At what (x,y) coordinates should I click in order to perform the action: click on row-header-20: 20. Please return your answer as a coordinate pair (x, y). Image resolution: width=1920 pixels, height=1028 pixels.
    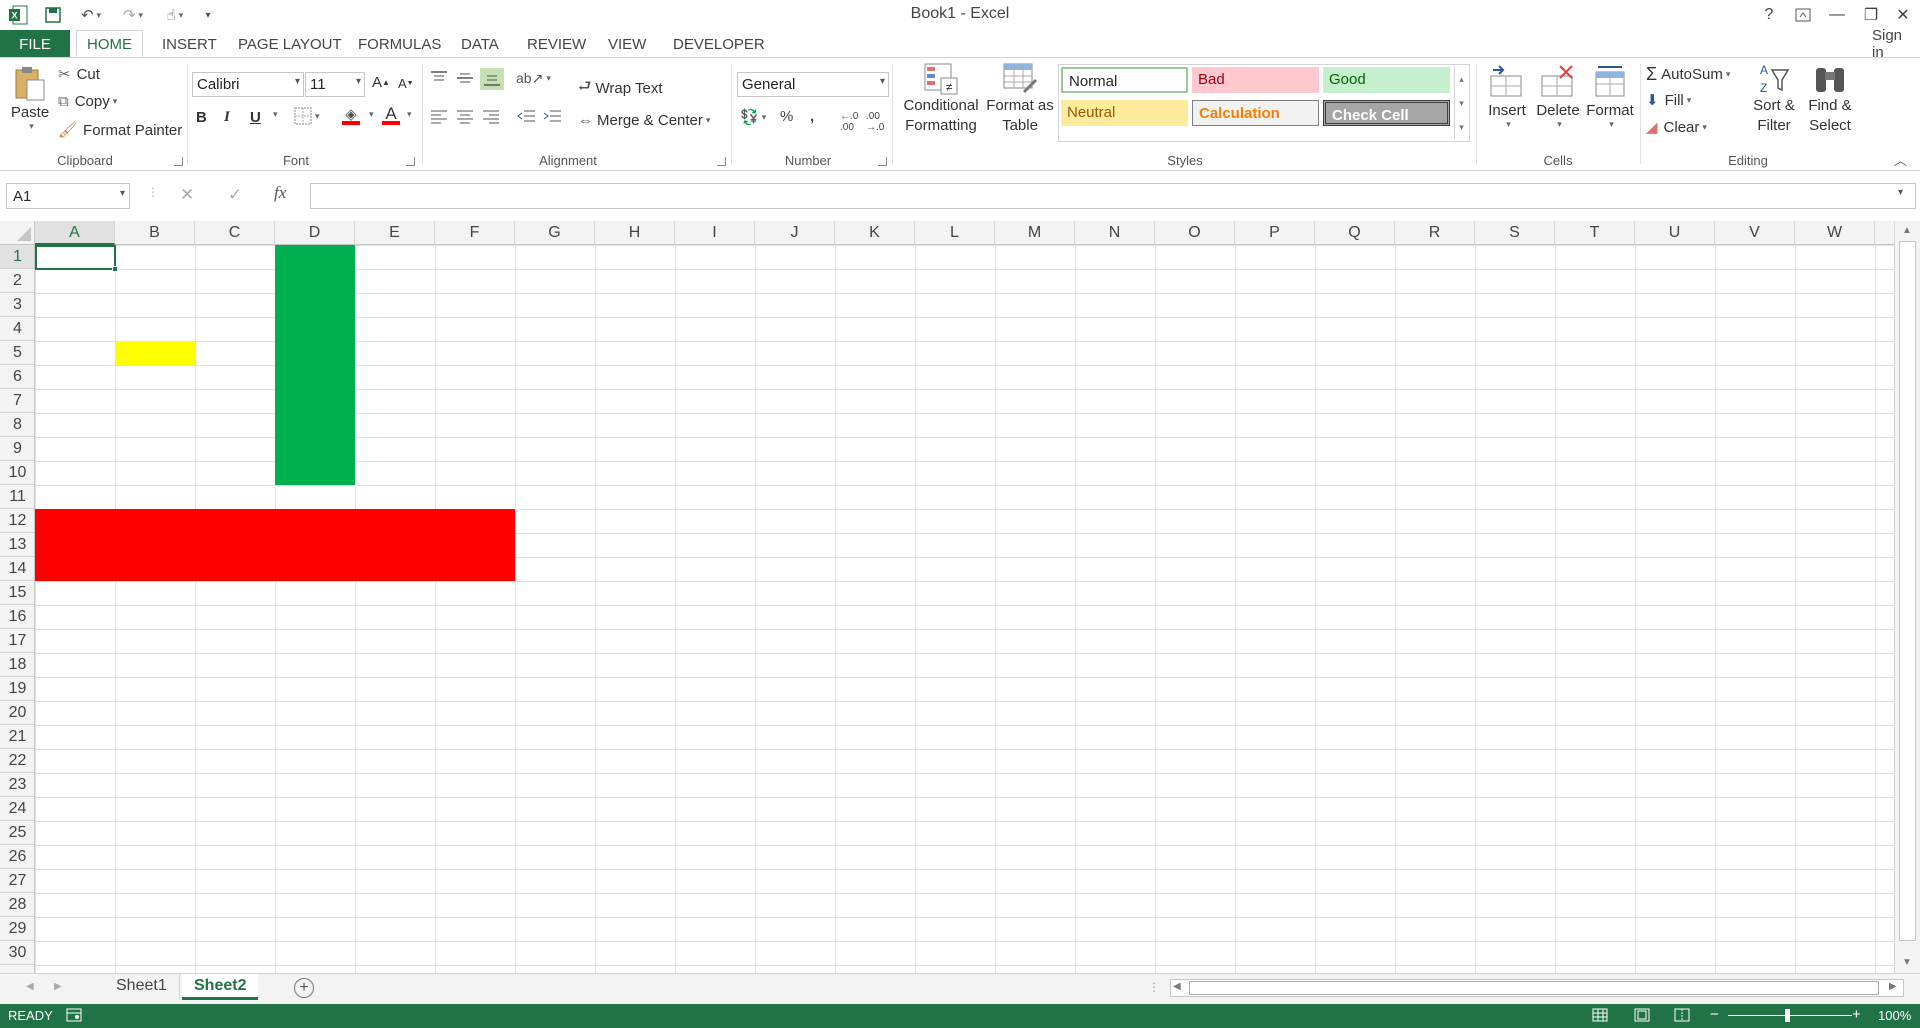
    Looking at the image, I should click on (17, 713).